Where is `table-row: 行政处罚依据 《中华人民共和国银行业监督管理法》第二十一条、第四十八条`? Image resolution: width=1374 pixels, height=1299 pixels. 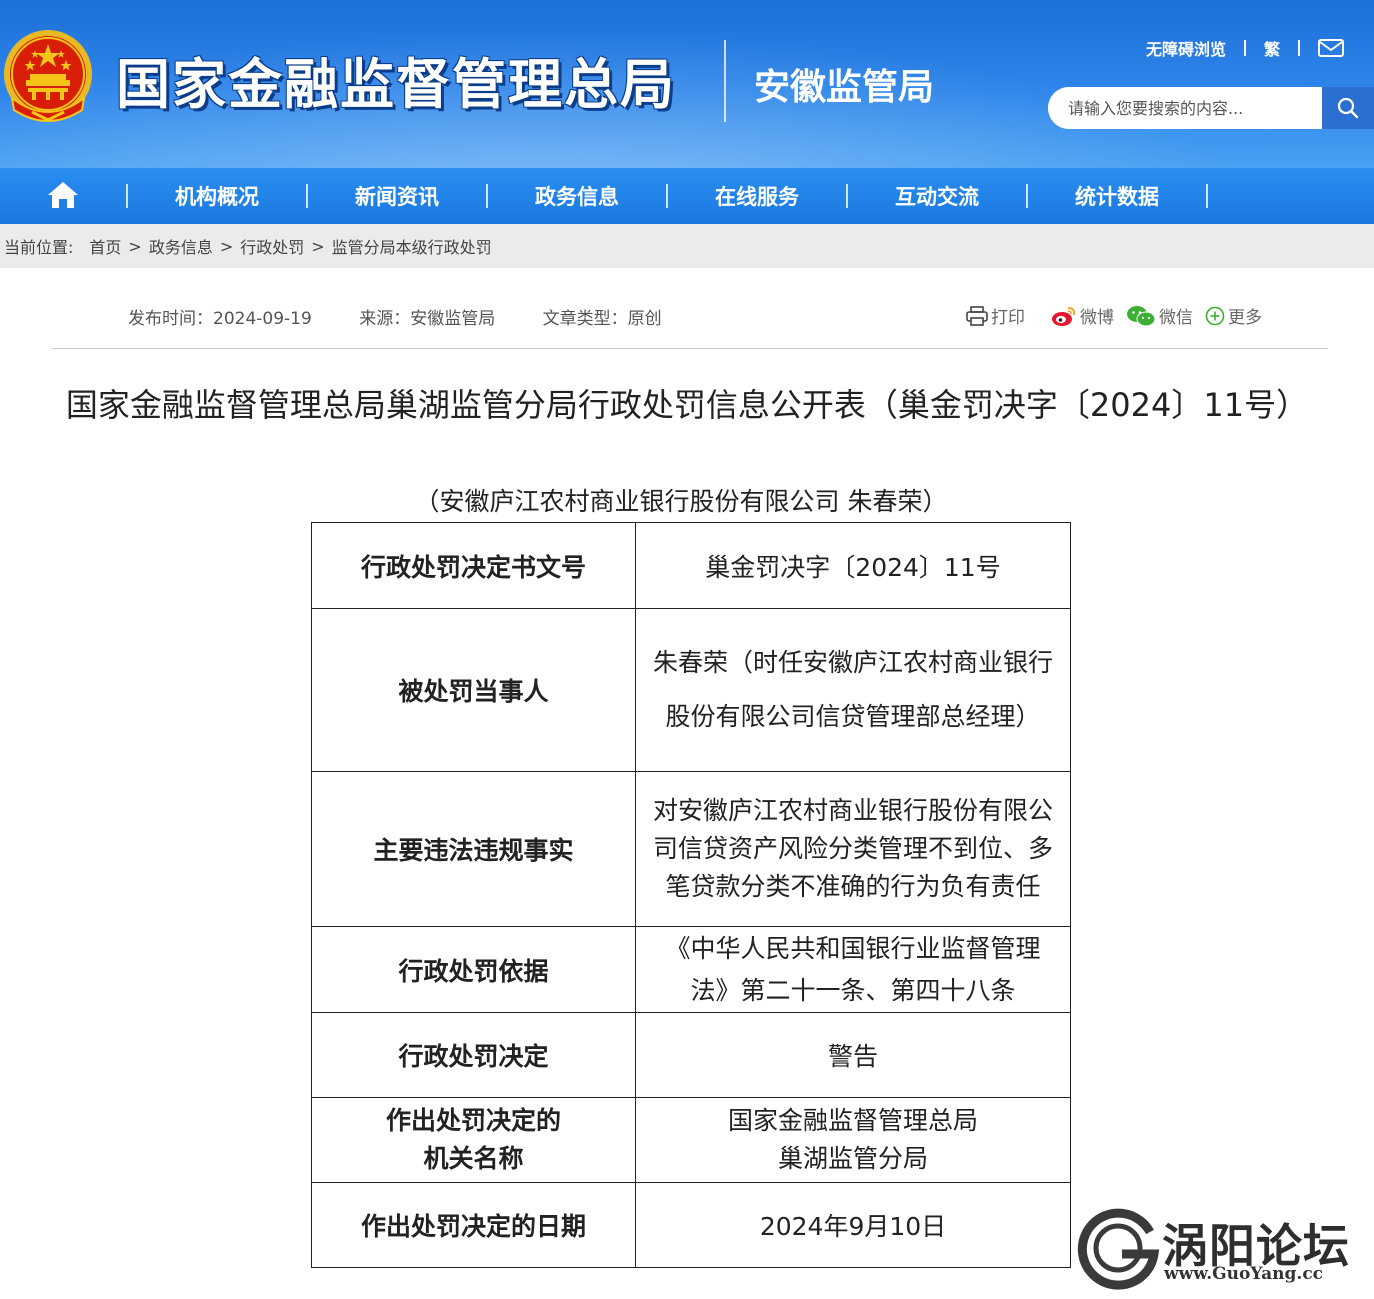
table-row: 行政处罚依据 《中华人民共和国银行业监督管理法》第二十一条、第四十八条 is located at coordinates (691, 969).